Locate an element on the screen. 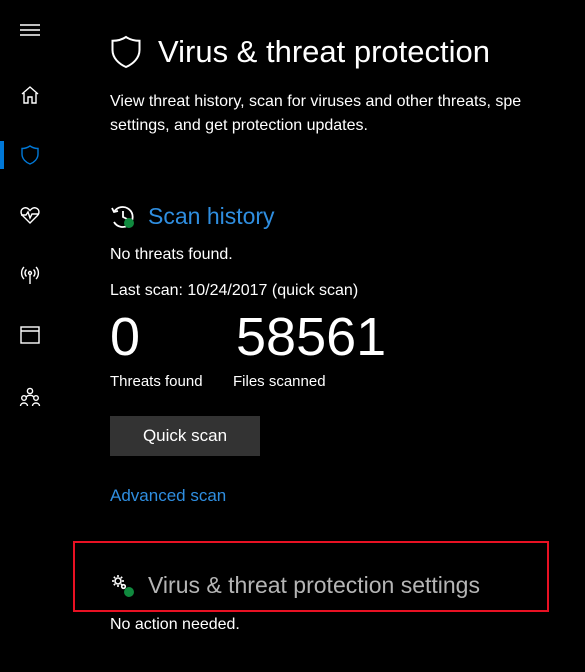  last-scan-info: Last scan: 10/24/2017 (quick scan) is located at coordinates (234, 290).